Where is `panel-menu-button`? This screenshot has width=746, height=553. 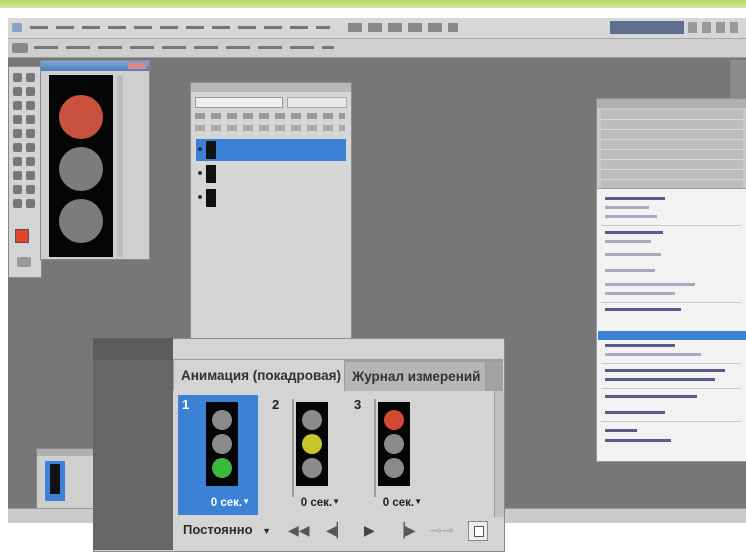
panel-menu-button is located at coordinates (494, 376).